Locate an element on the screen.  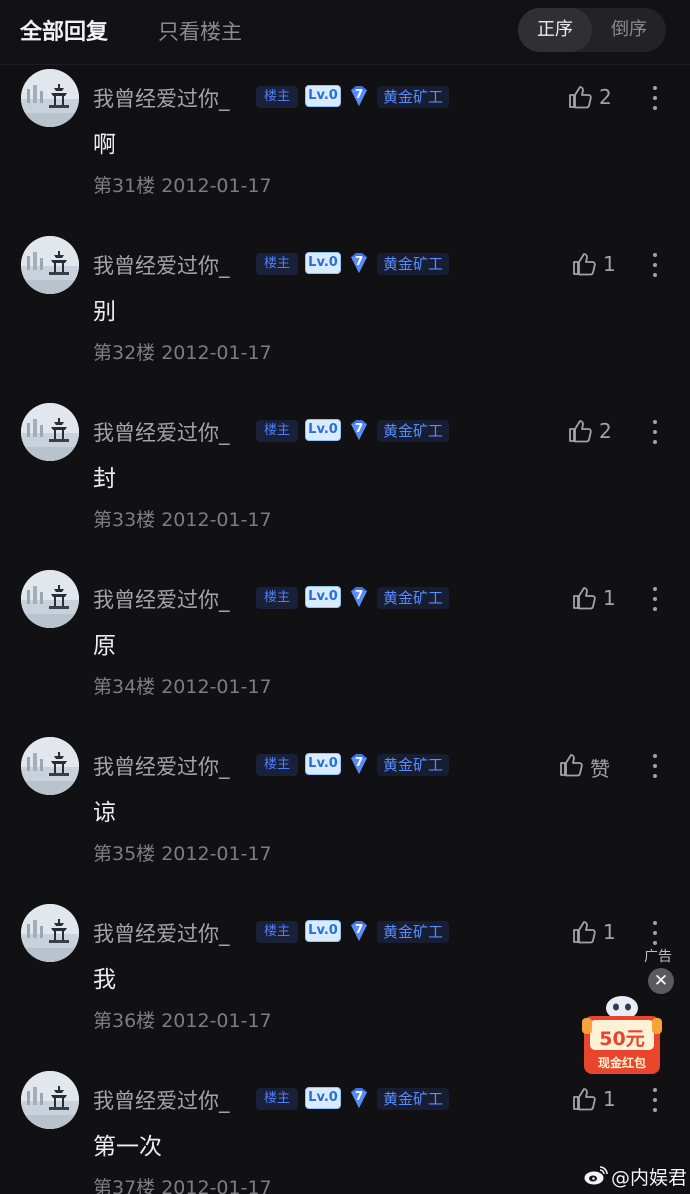
tab-owner-only: 只看楼主 is located at coordinates (200, 31).